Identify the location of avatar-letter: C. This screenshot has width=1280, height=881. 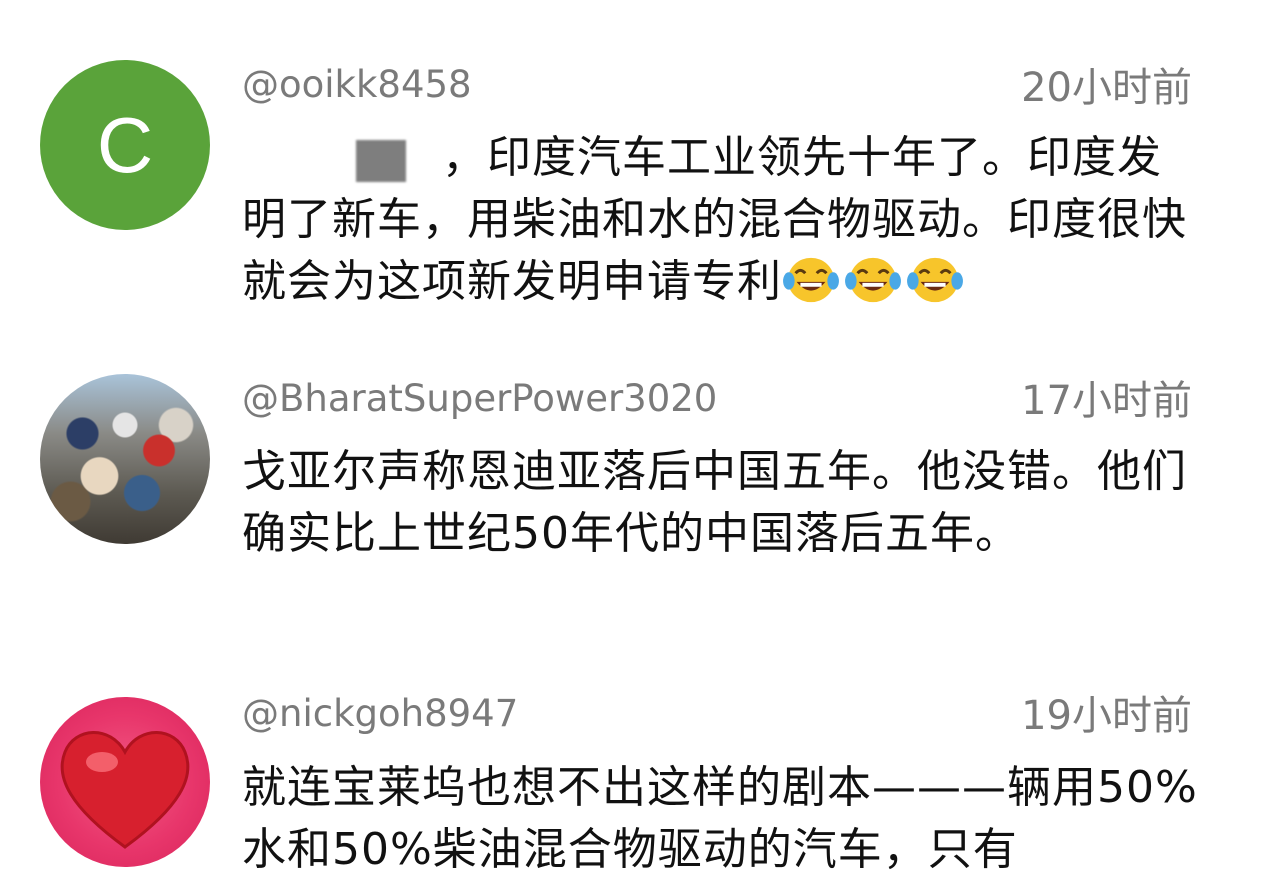
(125, 144).